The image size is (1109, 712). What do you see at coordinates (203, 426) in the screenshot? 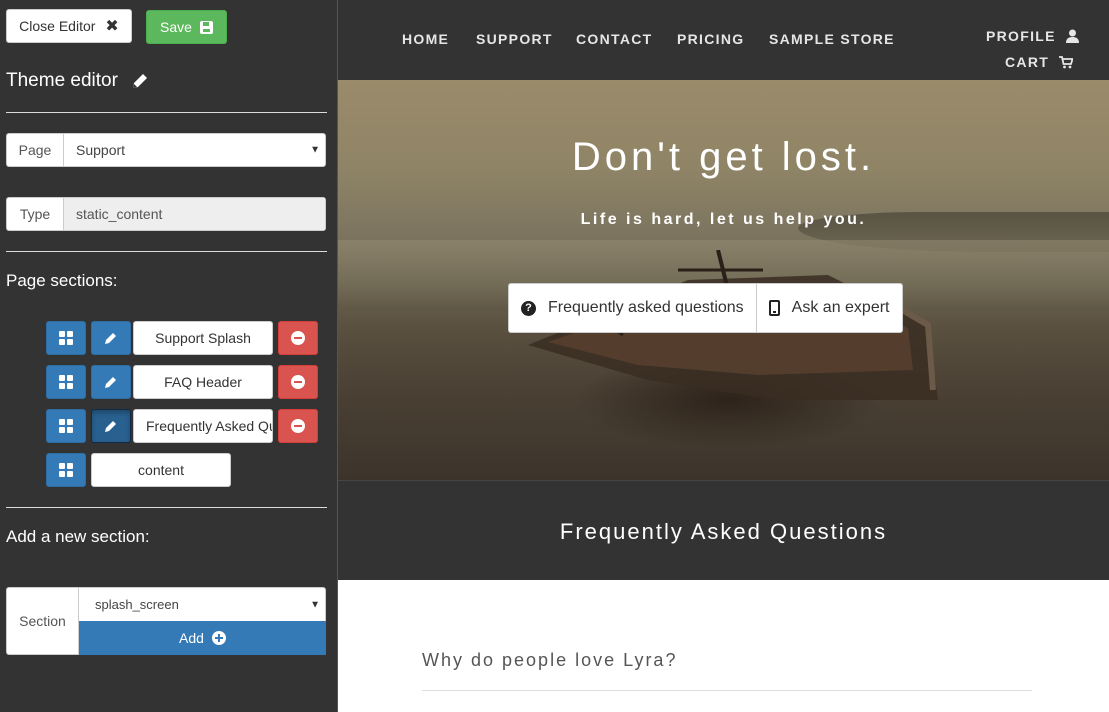
I see `section-name-frequently-asked: Frequently Asked Qu` at bounding box center [203, 426].